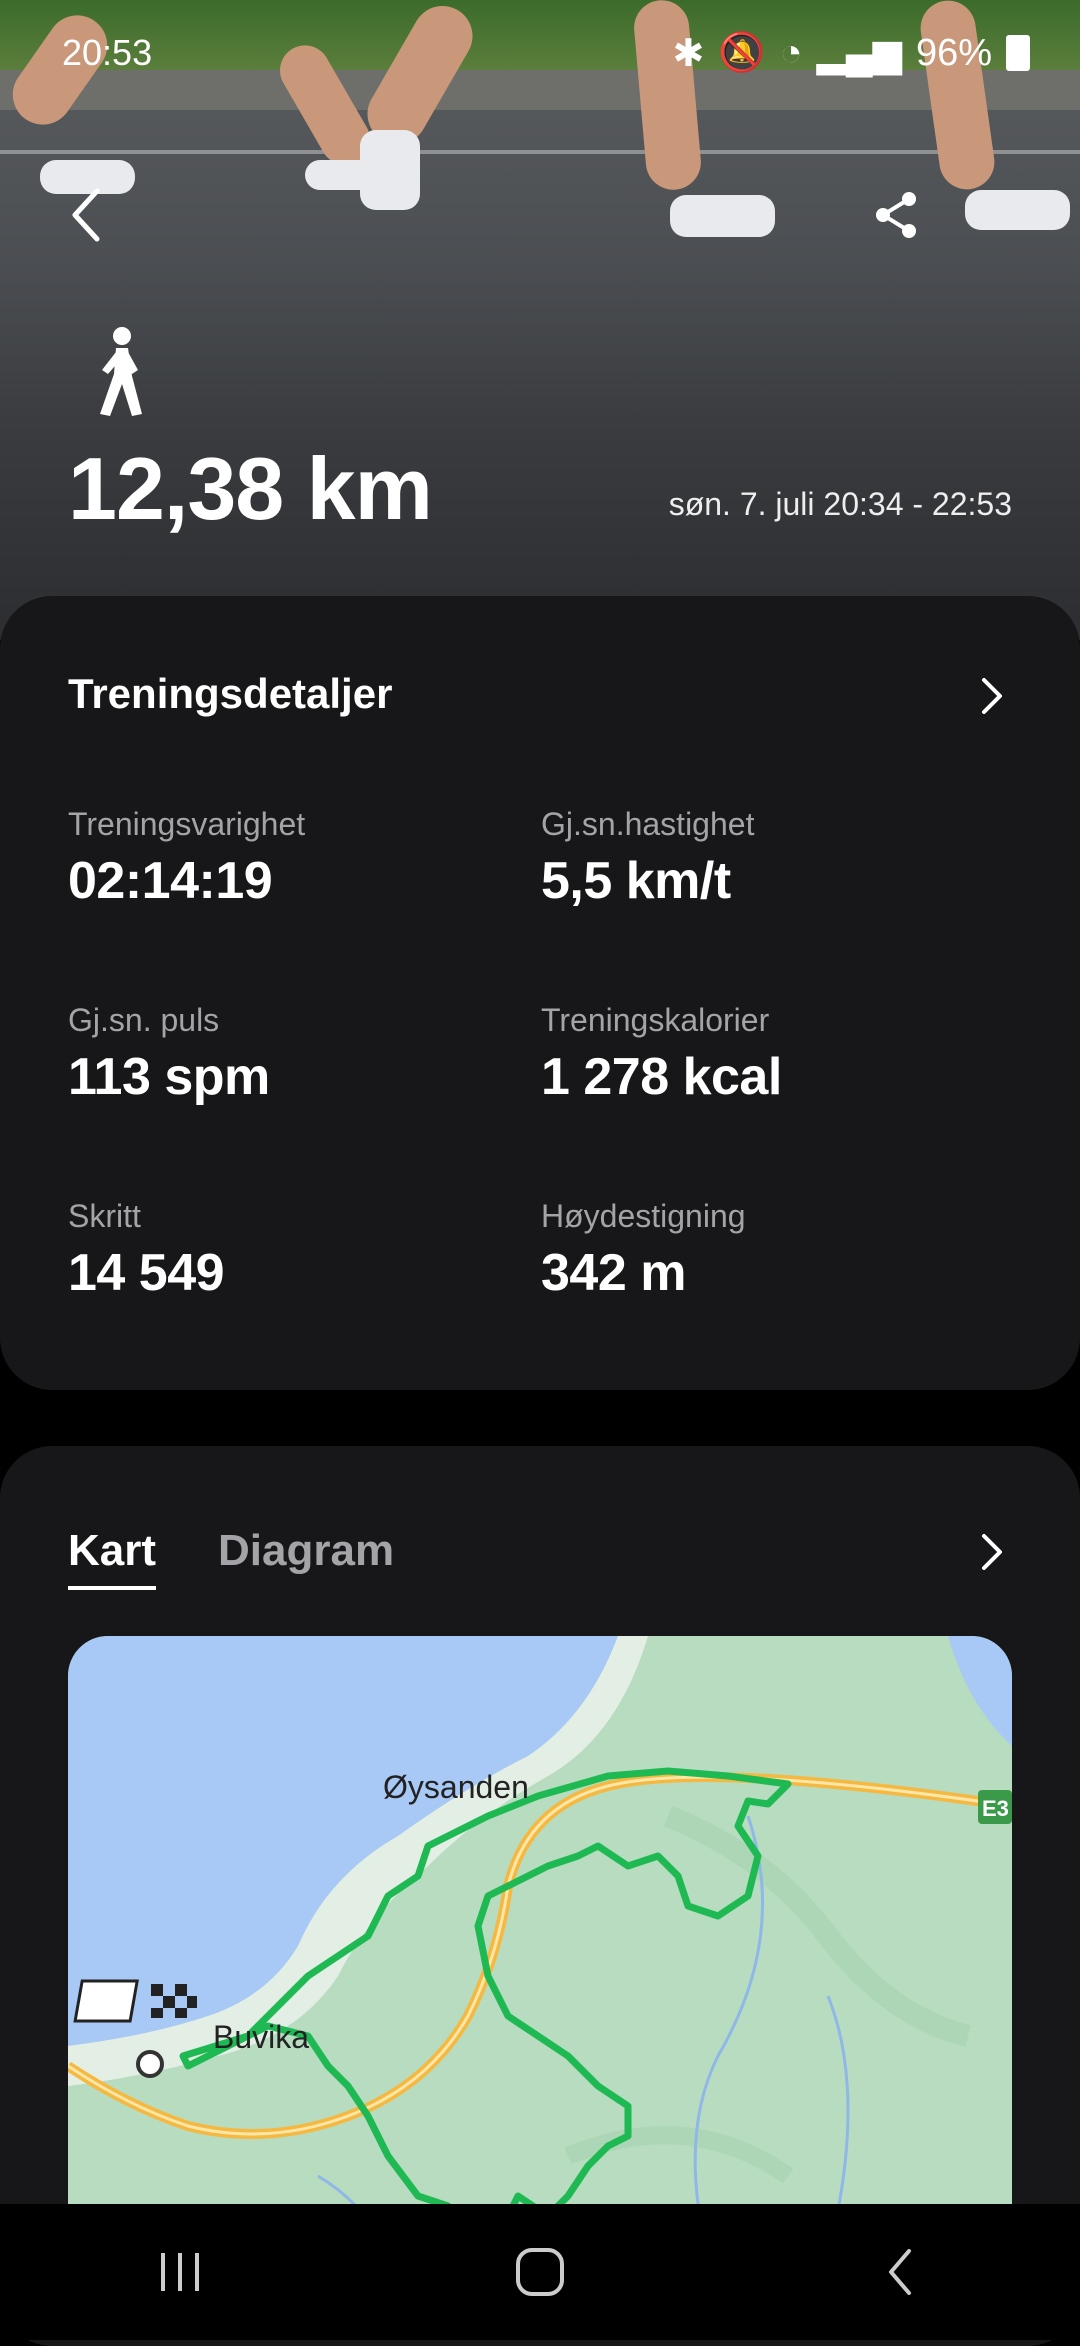 This screenshot has width=1080, height=2346. What do you see at coordinates (150, 2064) in the screenshot?
I see `start-point-marker` at bounding box center [150, 2064].